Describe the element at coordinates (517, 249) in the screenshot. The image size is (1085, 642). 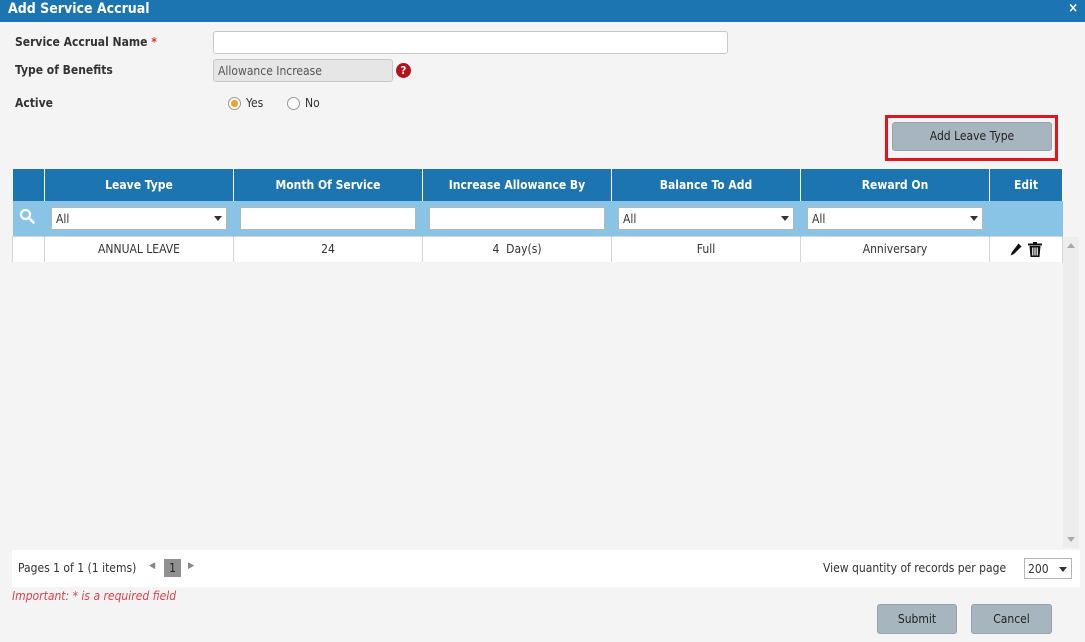
I see `cell-increase-allowance-by: 4 Day(s)` at that location.